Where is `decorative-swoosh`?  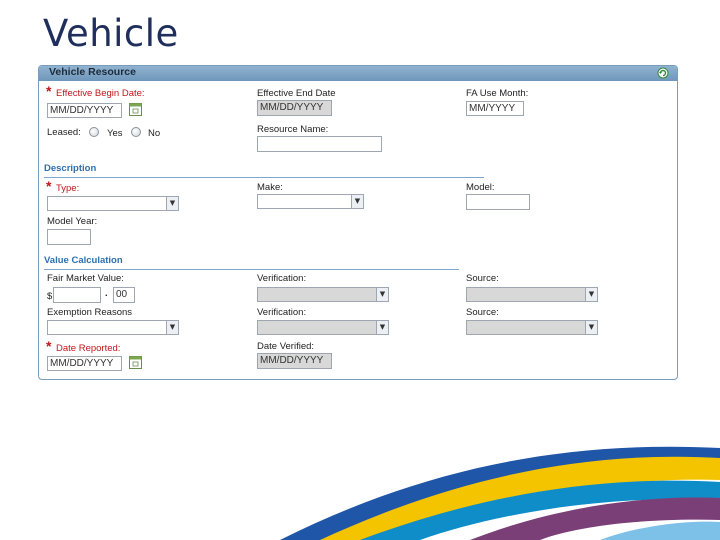 decorative-swoosh is located at coordinates (500, 493).